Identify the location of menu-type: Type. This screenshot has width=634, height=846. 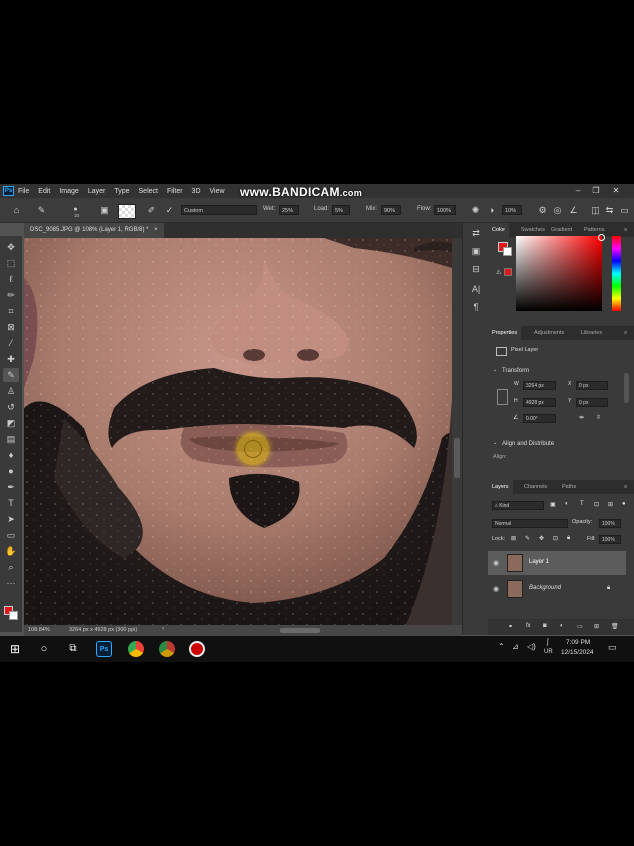
(121, 191).